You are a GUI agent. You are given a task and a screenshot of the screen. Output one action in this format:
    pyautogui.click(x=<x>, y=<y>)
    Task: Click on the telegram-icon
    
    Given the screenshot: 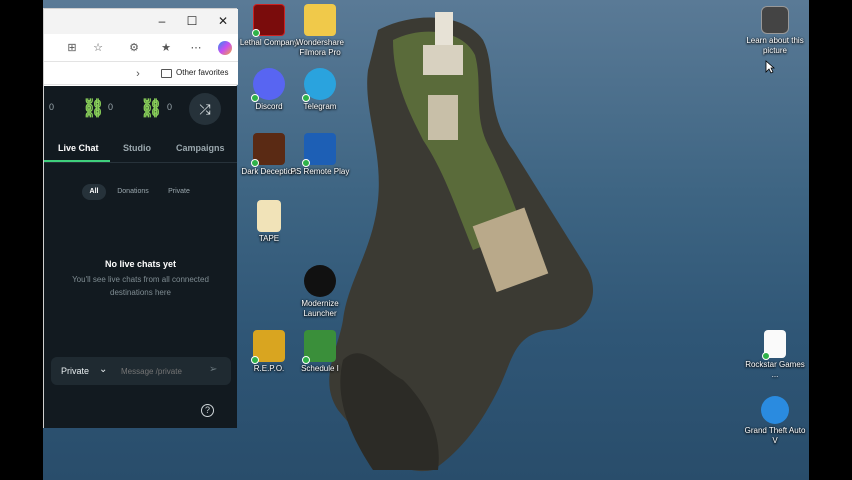 What is the action you would take?
    pyautogui.click(x=319, y=85)
    